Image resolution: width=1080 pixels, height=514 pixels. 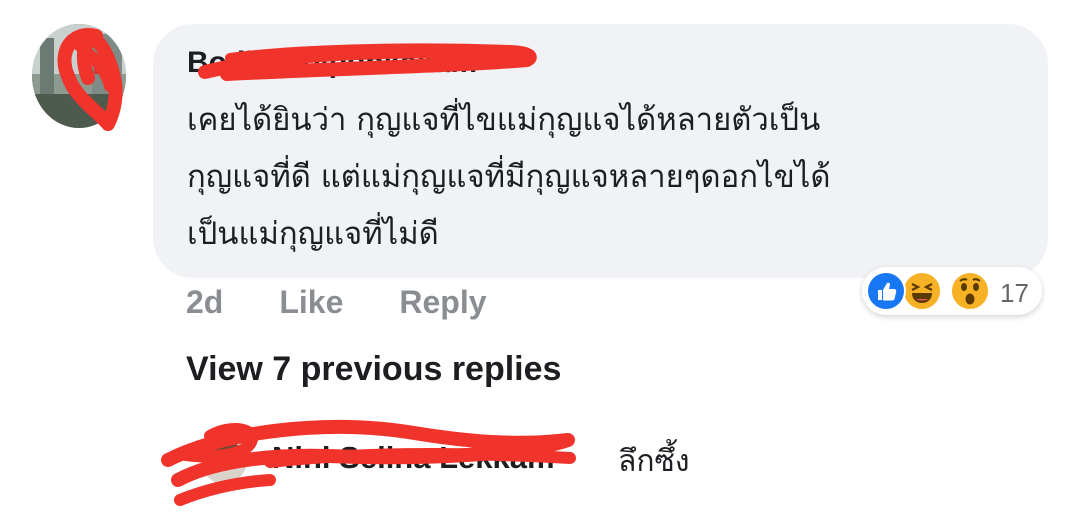 I want to click on reactions-summary: 17, so click(x=952, y=291).